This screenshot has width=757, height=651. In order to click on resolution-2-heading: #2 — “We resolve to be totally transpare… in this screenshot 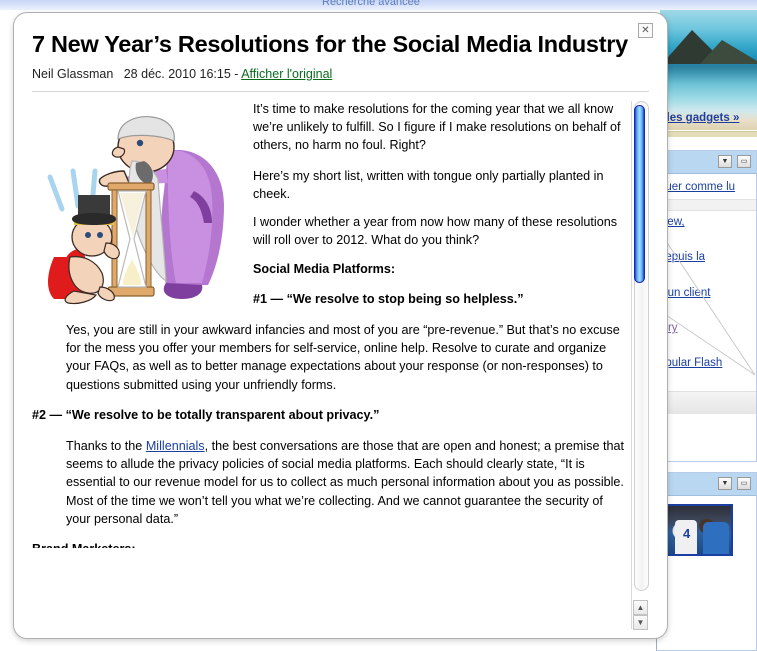, I will do `click(206, 414)`.